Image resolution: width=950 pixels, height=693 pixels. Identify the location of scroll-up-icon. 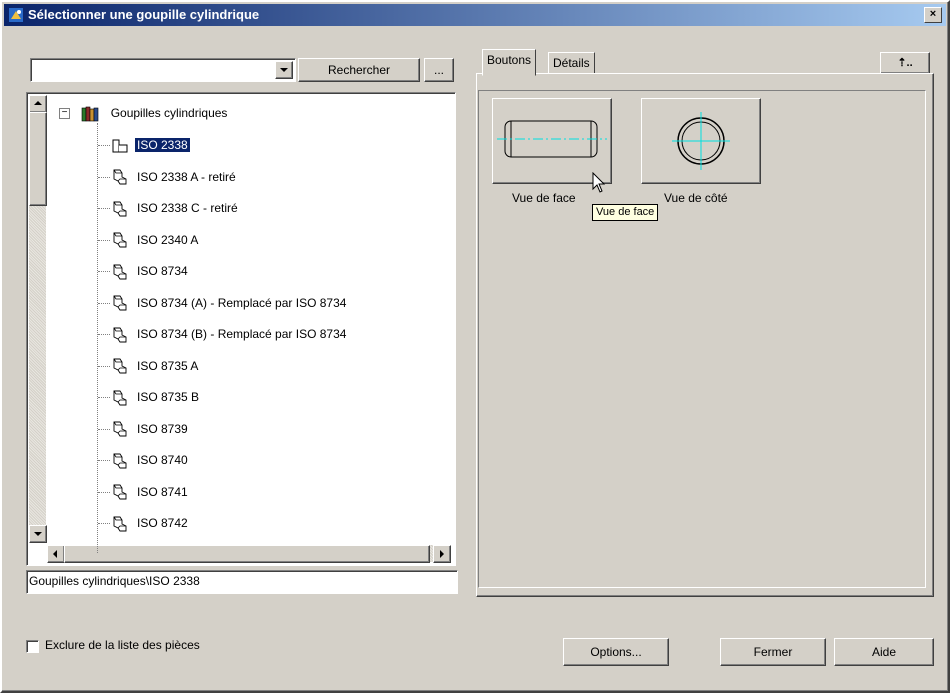
(38, 104).